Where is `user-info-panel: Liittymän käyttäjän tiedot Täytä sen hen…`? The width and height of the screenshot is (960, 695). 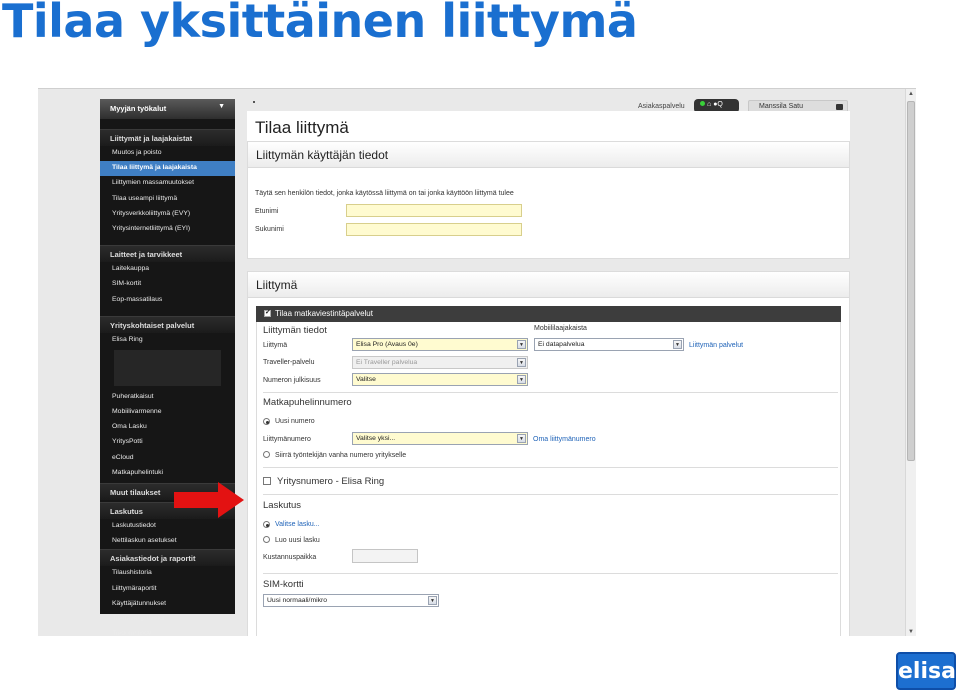 user-info-panel: Liittymän käyttäjän tiedot Täytä sen hen… is located at coordinates (548, 200).